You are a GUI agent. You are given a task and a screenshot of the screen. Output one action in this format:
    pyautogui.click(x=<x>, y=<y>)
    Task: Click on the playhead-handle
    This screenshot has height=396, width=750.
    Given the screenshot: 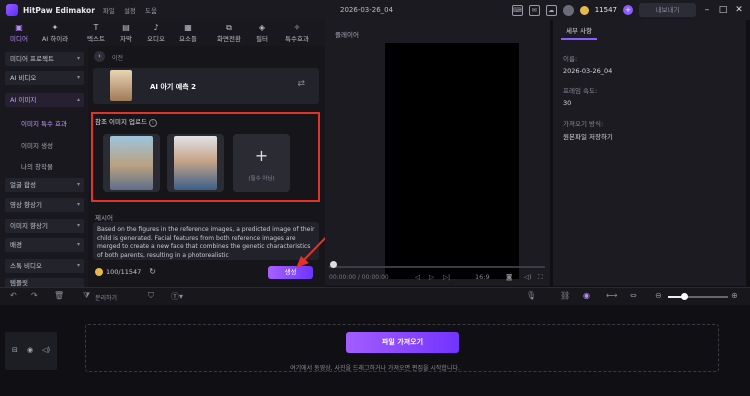 What is the action you would take?
    pyautogui.click(x=333, y=264)
    